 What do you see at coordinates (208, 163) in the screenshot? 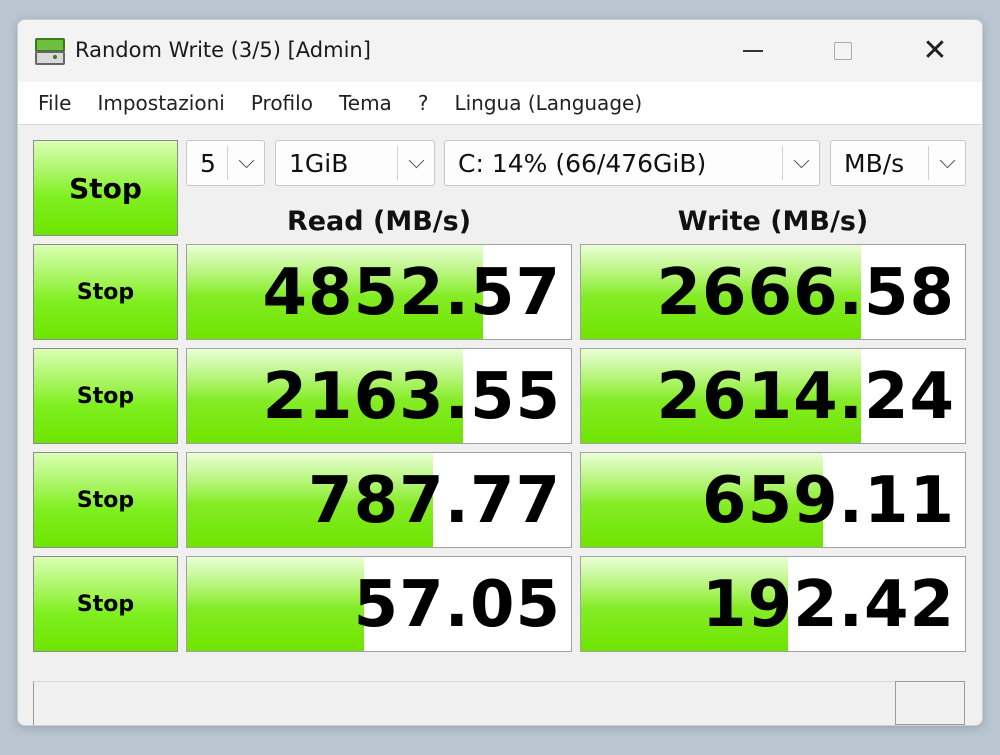
I see `test-count-value: 5` at bounding box center [208, 163].